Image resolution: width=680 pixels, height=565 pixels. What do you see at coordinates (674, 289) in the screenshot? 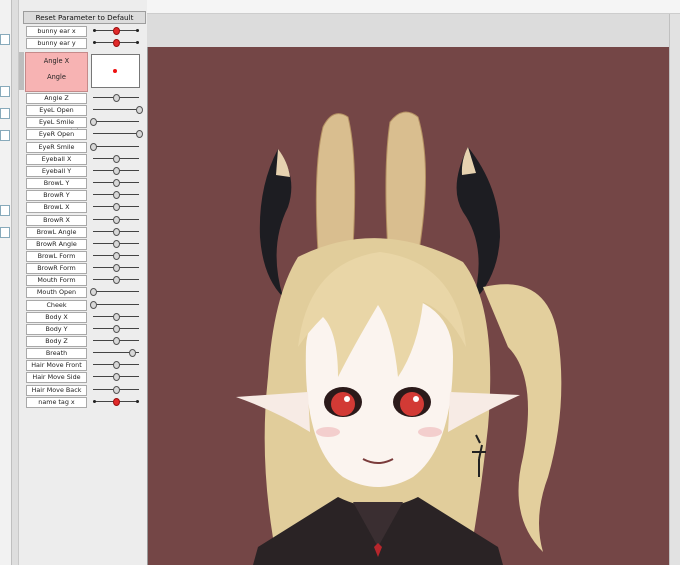
I see `vertical-scrollbar` at bounding box center [674, 289].